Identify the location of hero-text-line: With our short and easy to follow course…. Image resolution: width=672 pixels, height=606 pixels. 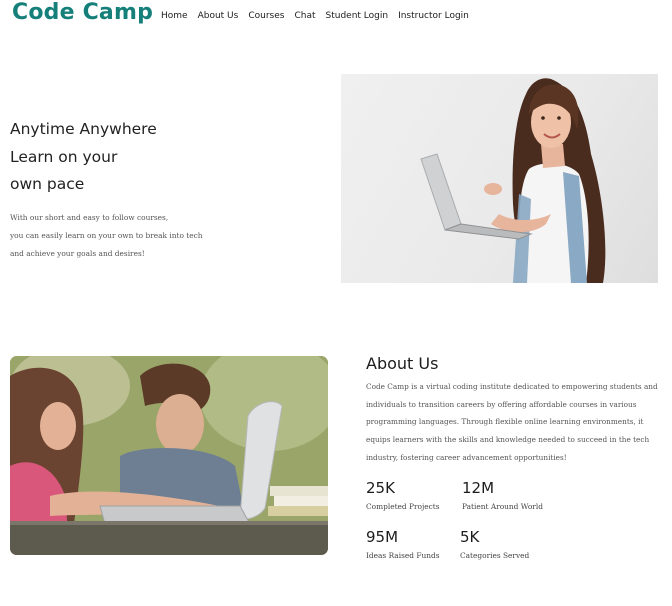
(89, 217).